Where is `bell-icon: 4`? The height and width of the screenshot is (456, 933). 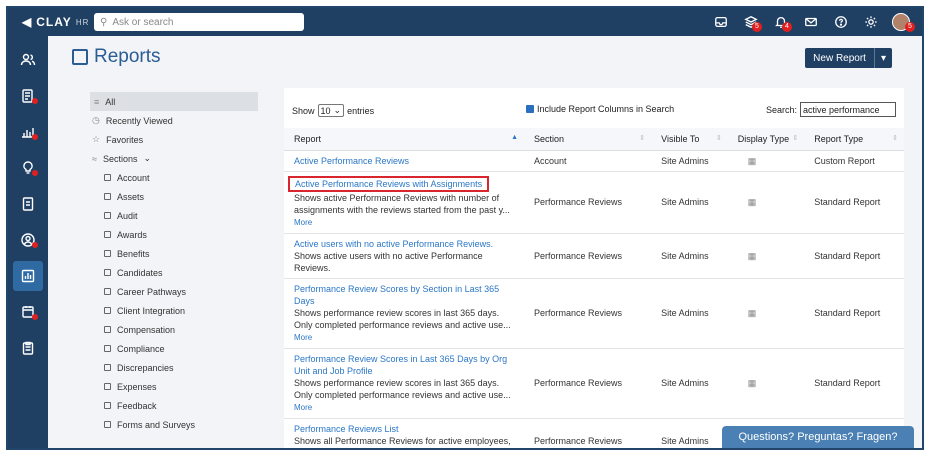 bell-icon: 4 is located at coordinates (781, 22).